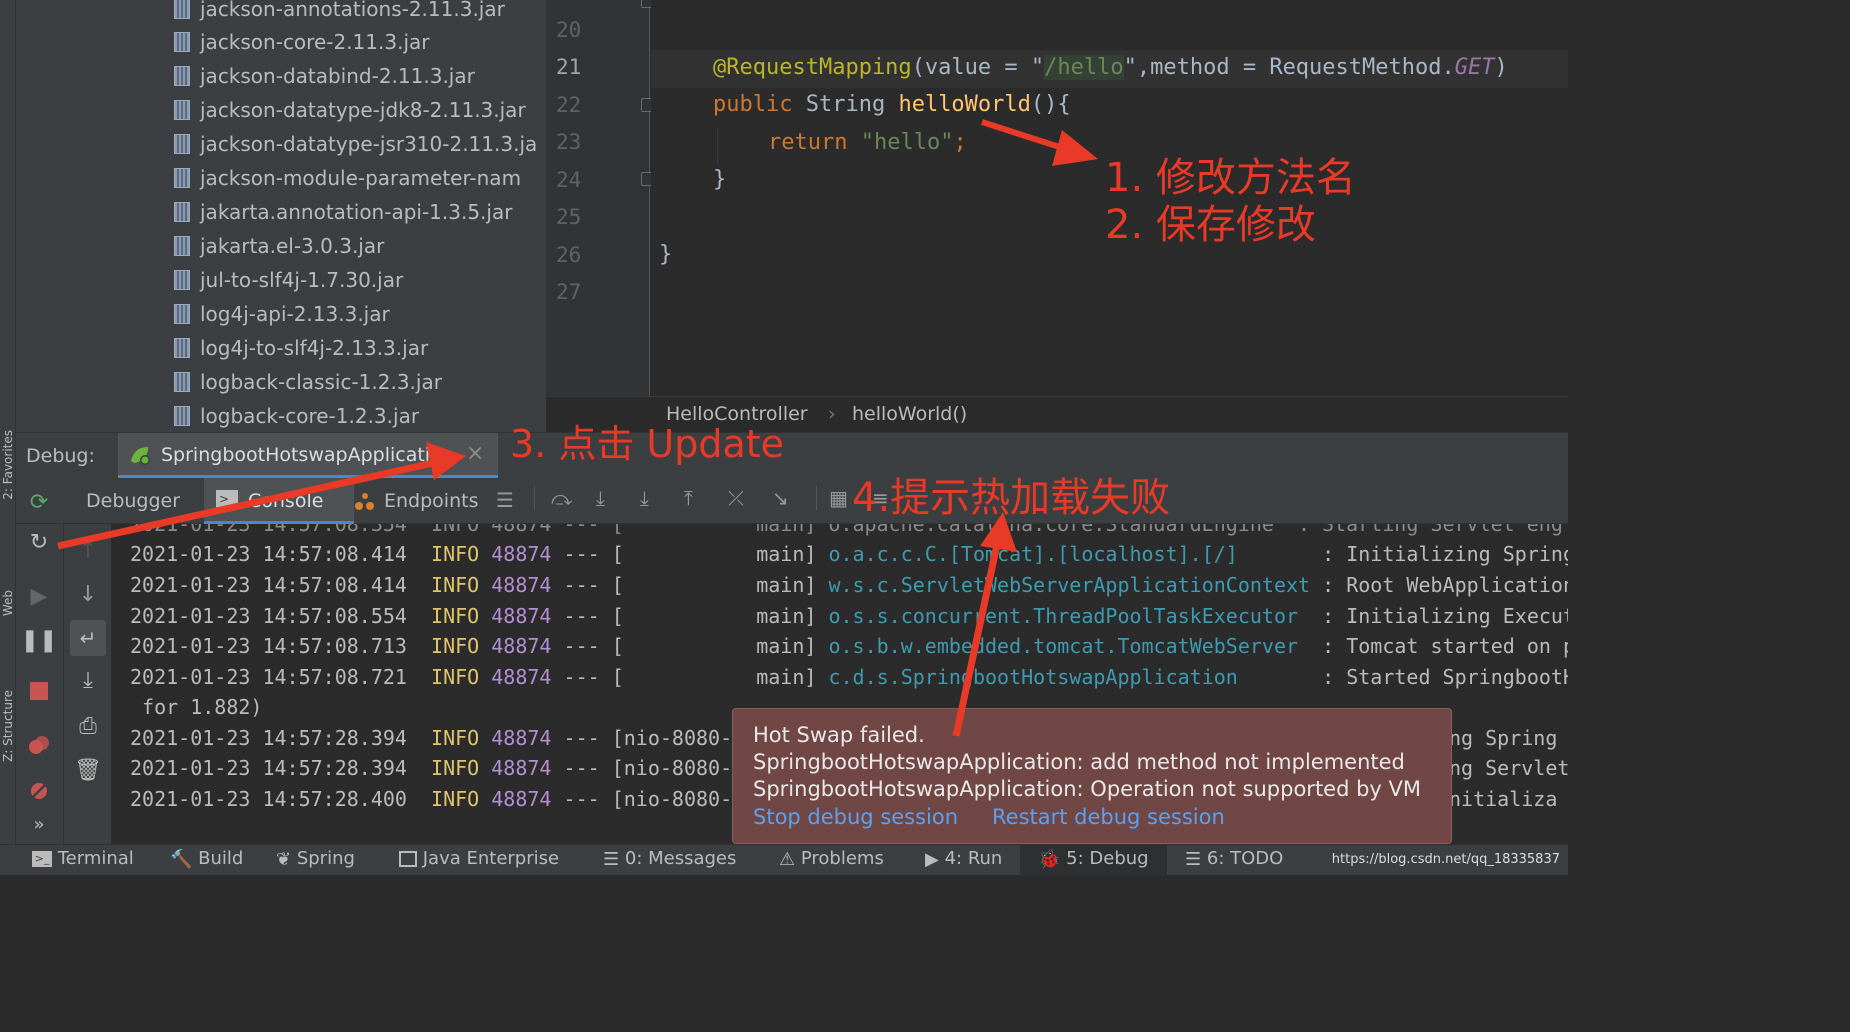 The height and width of the screenshot is (1032, 1850). I want to click on arrow-3-head, so click(446, 461).